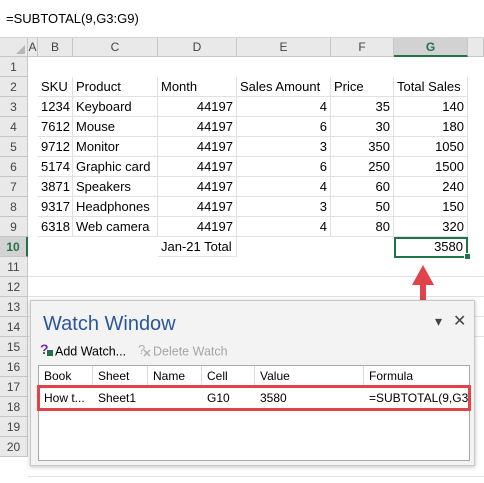 Image resolution: width=484 pixels, height=483 pixels. Describe the element at coordinates (416, 376) in the screenshot. I see `watch-col-formula: Formula` at that location.